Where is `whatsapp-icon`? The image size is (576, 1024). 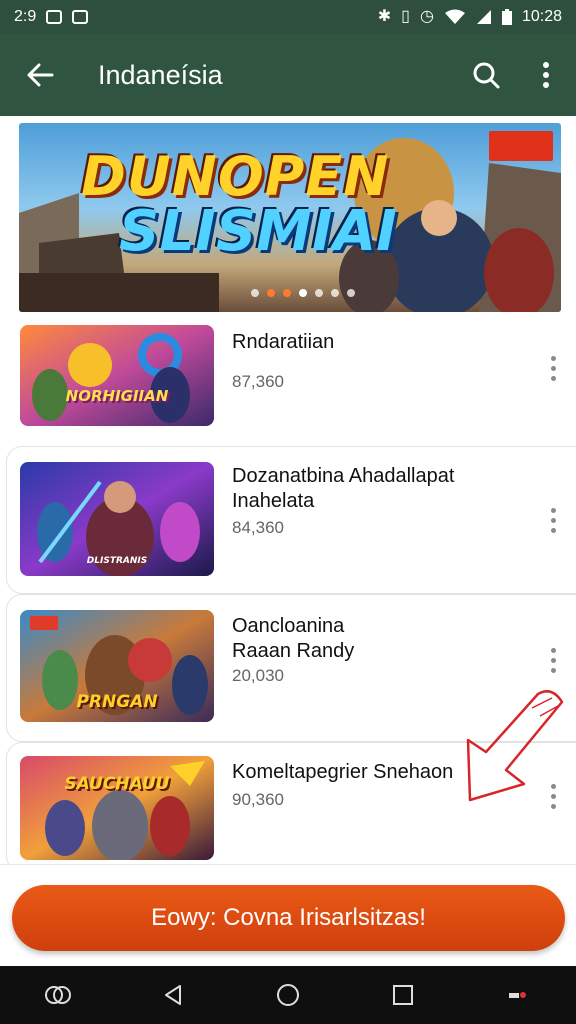
whatsapp-icon is located at coordinates (54, 17).